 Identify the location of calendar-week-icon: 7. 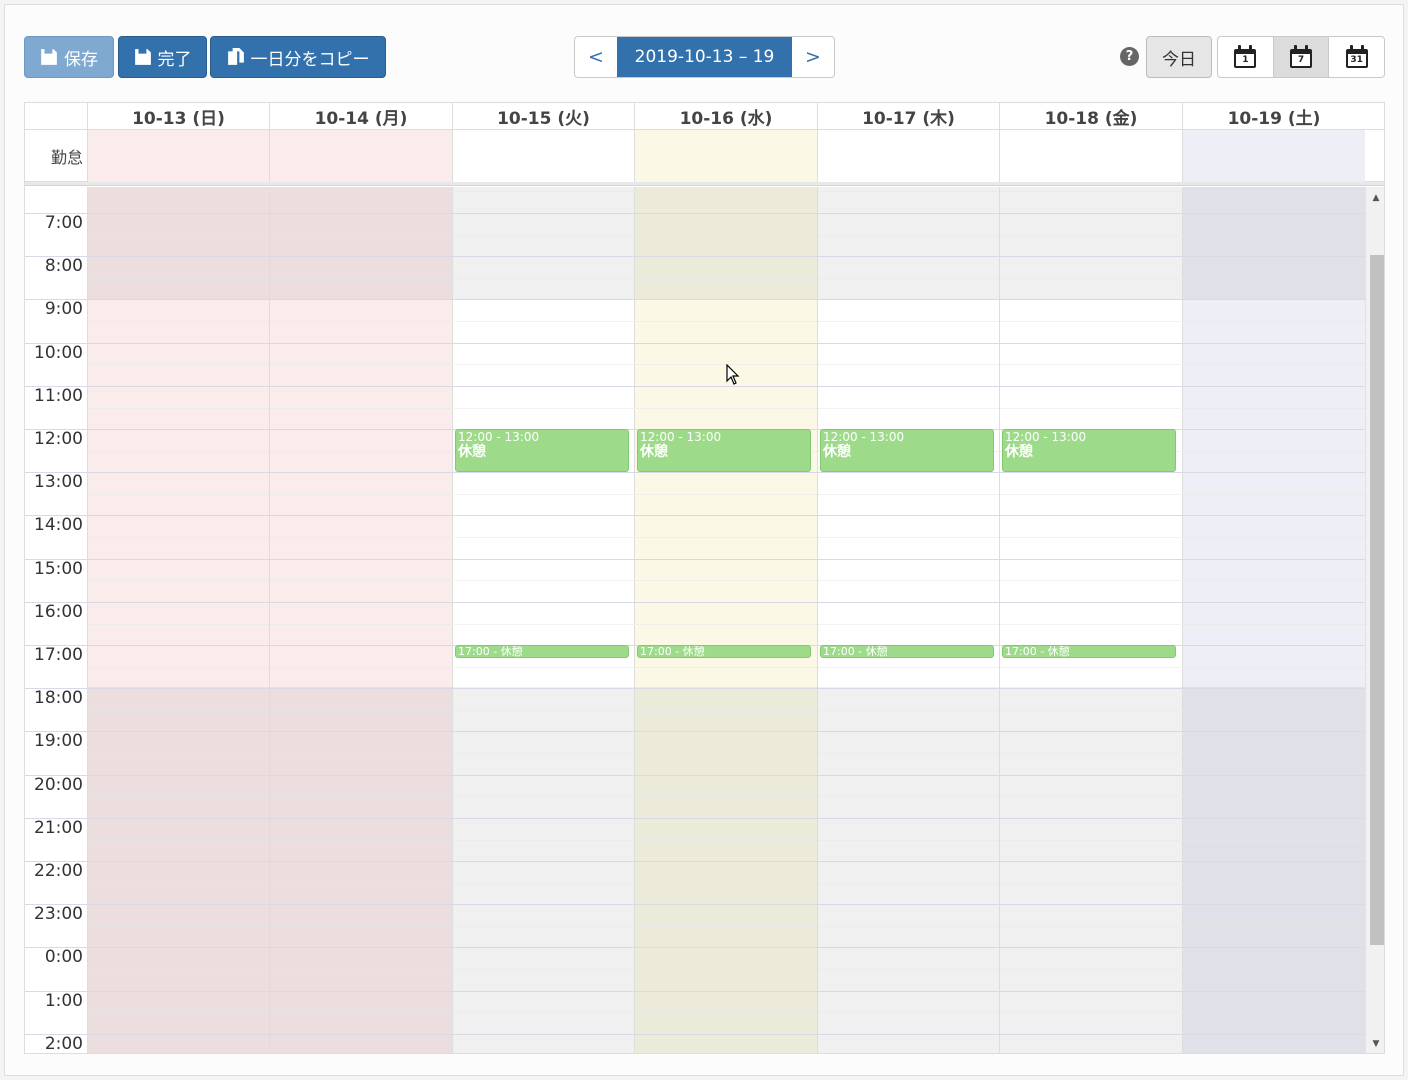
(1301, 57).